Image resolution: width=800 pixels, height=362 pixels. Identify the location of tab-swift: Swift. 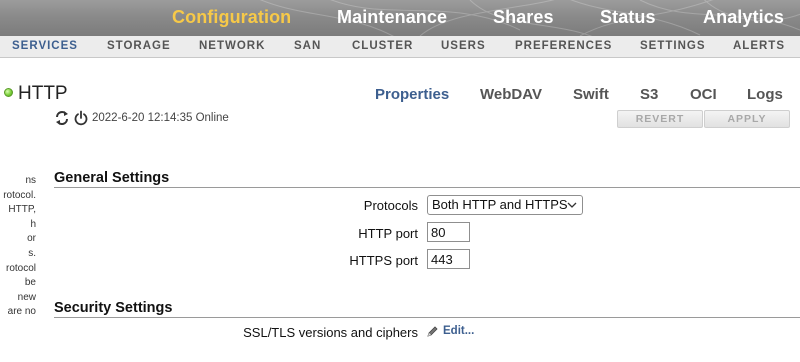
(591, 94).